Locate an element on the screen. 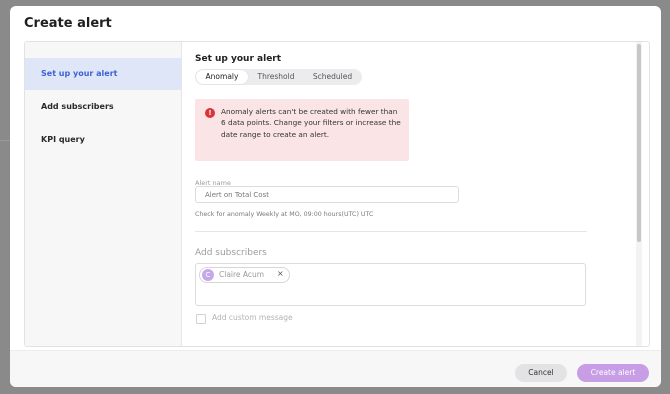 This screenshot has width=670, height=394. custom-message-label: Add custom message is located at coordinates (252, 317).